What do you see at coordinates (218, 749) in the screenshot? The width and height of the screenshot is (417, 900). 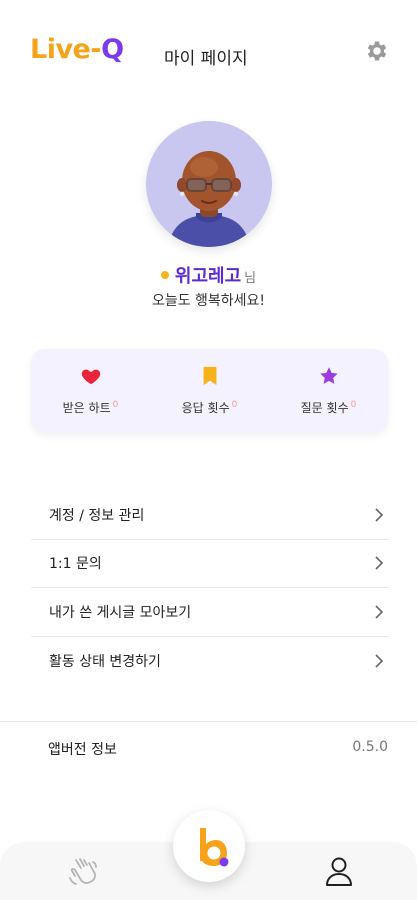 I see `app-version-row: 앱버전 정보 0.5.0` at bounding box center [218, 749].